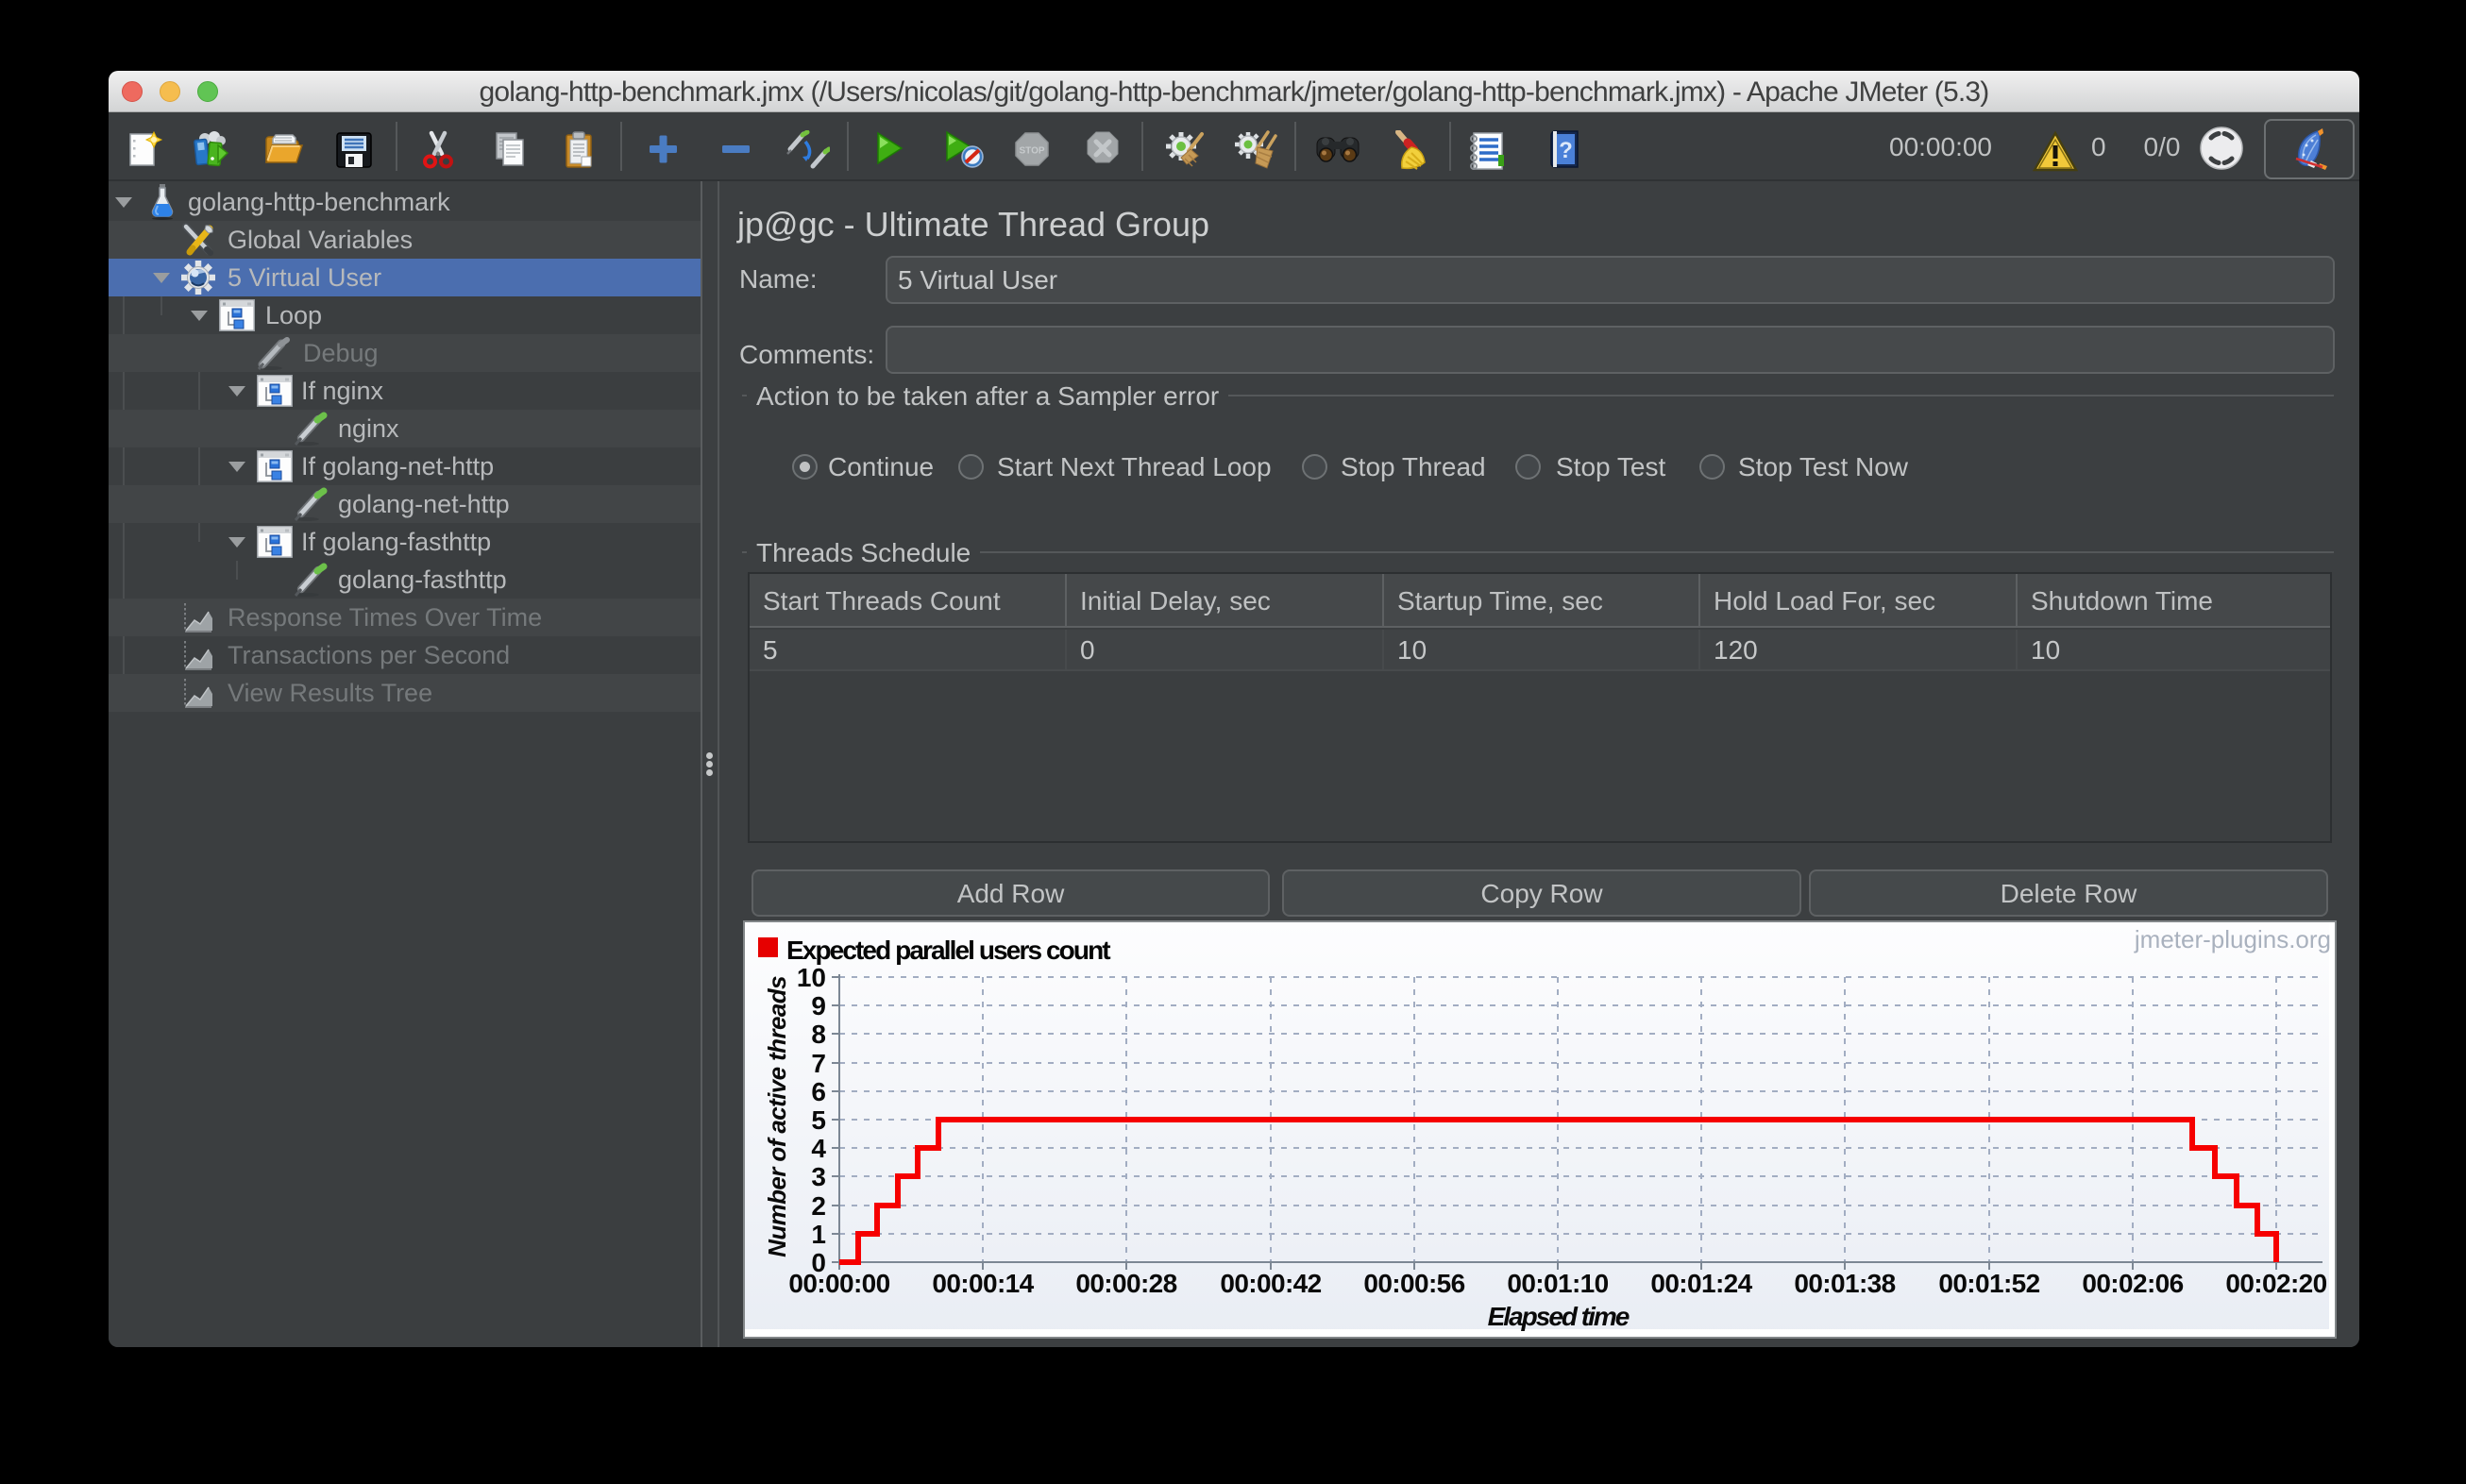 This screenshot has width=2466, height=1484. Describe the element at coordinates (2232, 939) in the screenshot. I see `svg-text: jmeter-plugins.org` at that location.